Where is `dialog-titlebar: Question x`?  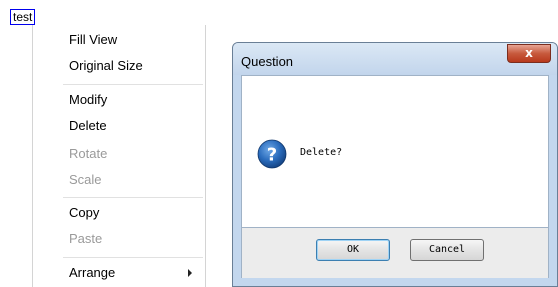
dialog-titlebar: Question x is located at coordinates (395, 59).